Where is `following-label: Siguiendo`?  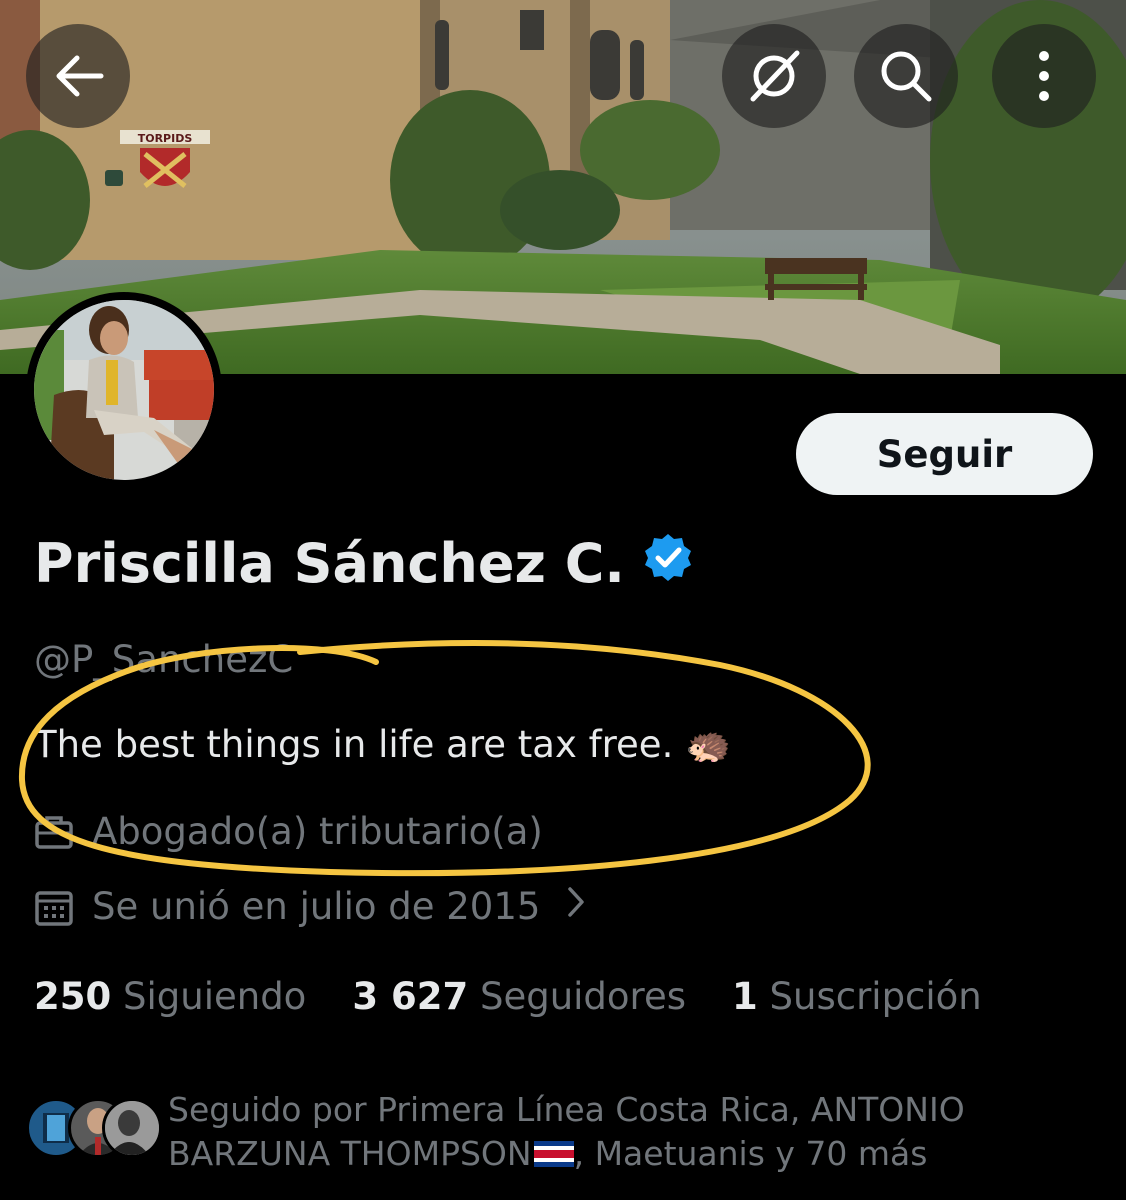 following-label: Siguiendo is located at coordinates (215, 996).